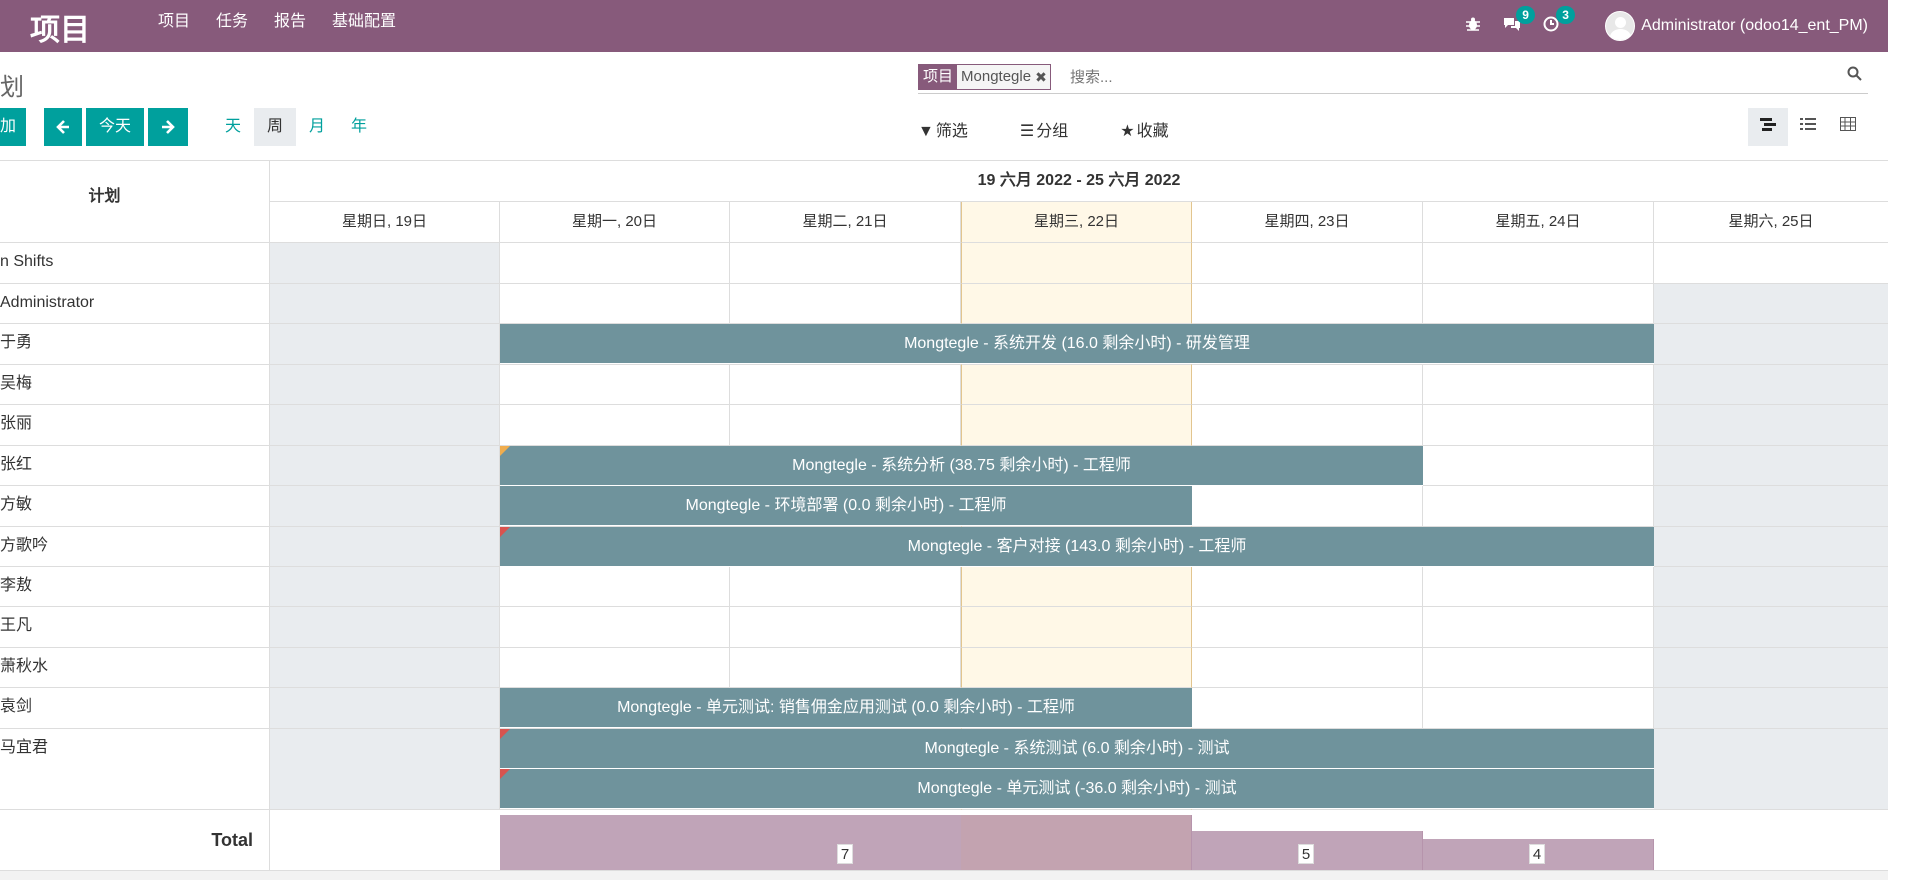 This screenshot has height=880, width=1920. Describe the element at coordinates (115, 127) in the screenshot. I see `today-button: 今天` at that location.